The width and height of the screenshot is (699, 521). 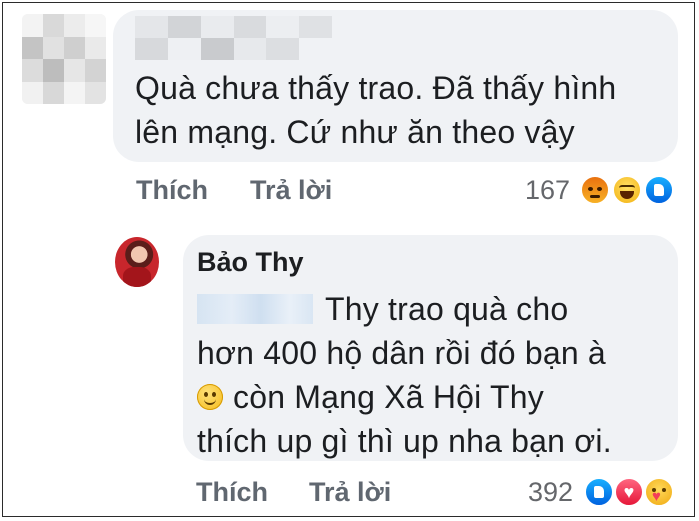 What do you see at coordinates (659, 492) in the screenshot?
I see `care-reaction-icon` at bounding box center [659, 492].